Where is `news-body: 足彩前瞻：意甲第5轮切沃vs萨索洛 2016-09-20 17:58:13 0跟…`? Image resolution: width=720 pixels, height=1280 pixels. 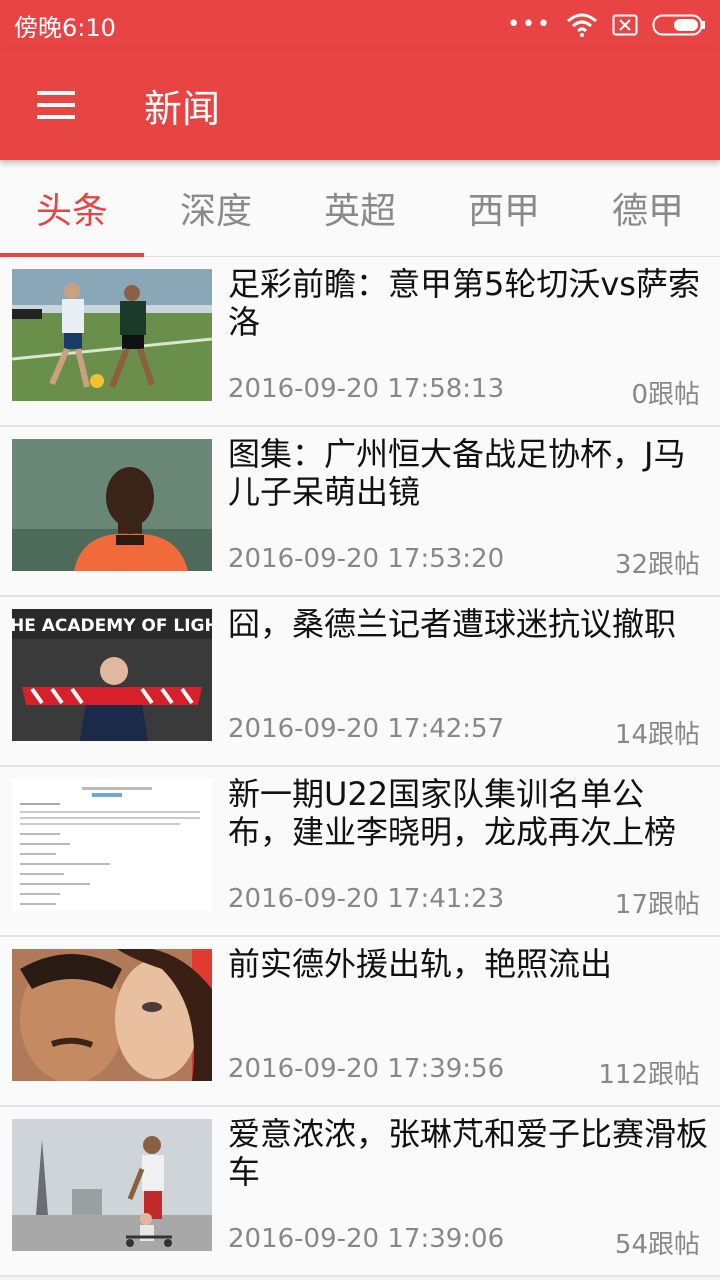 news-body: 足彩前瞻：意甲第5轮切沃vs萨索洛 2016-09-20 17:58:13 0跟… is located at coordinates (468, 340).